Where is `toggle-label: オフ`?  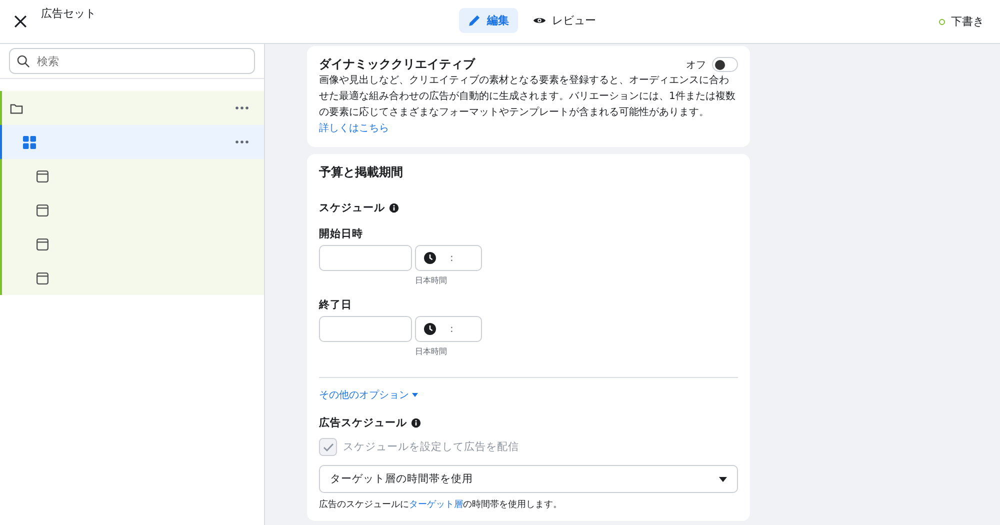
toggle-label: オフ is located at coordinates (696, 65).